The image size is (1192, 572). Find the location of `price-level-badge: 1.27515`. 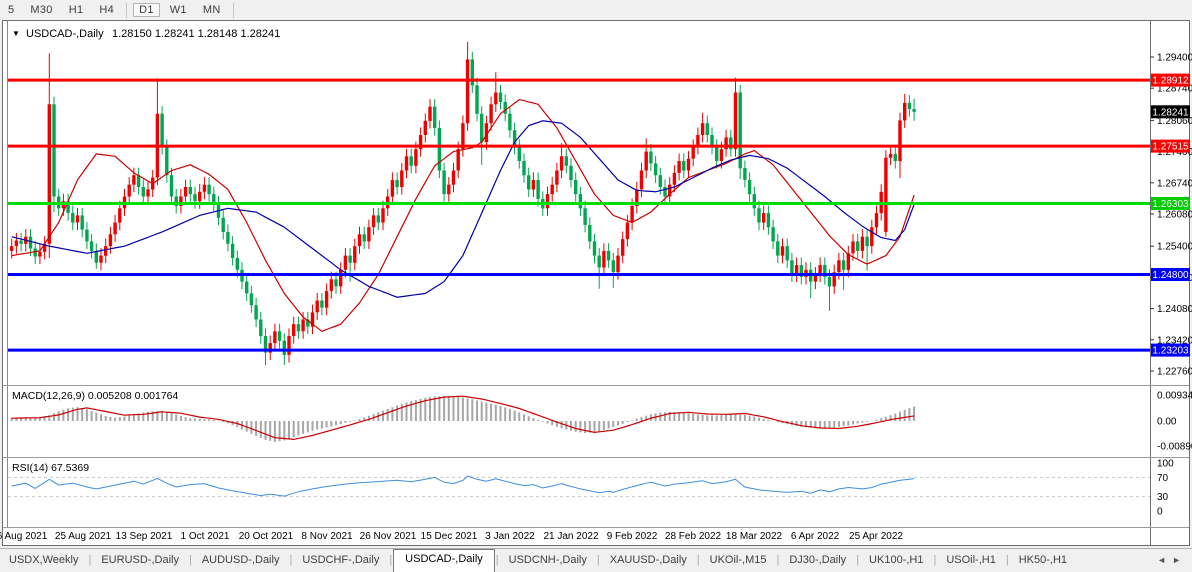

price-level-badge: 1.27515 is located at coordinates (1170, 147).